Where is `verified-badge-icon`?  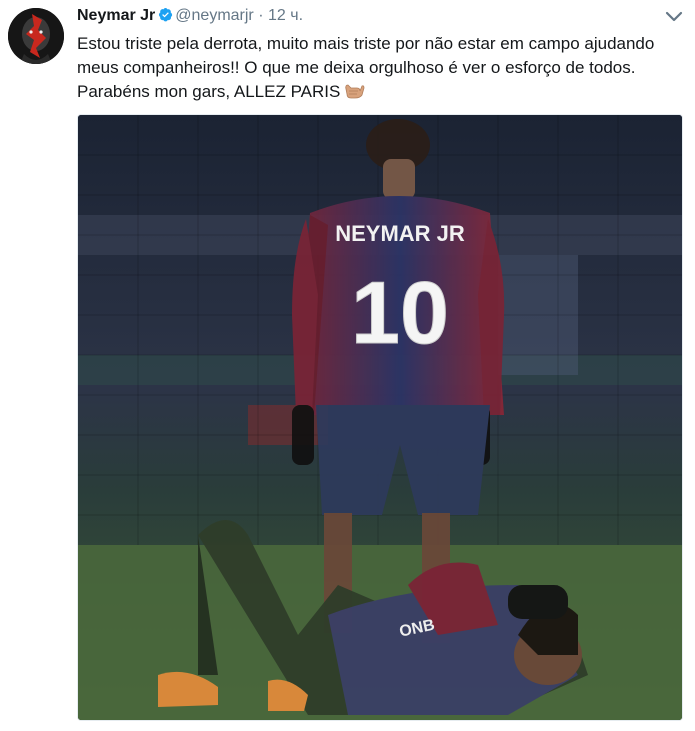
verified-badge-icon is located at coordinates (165, 17).